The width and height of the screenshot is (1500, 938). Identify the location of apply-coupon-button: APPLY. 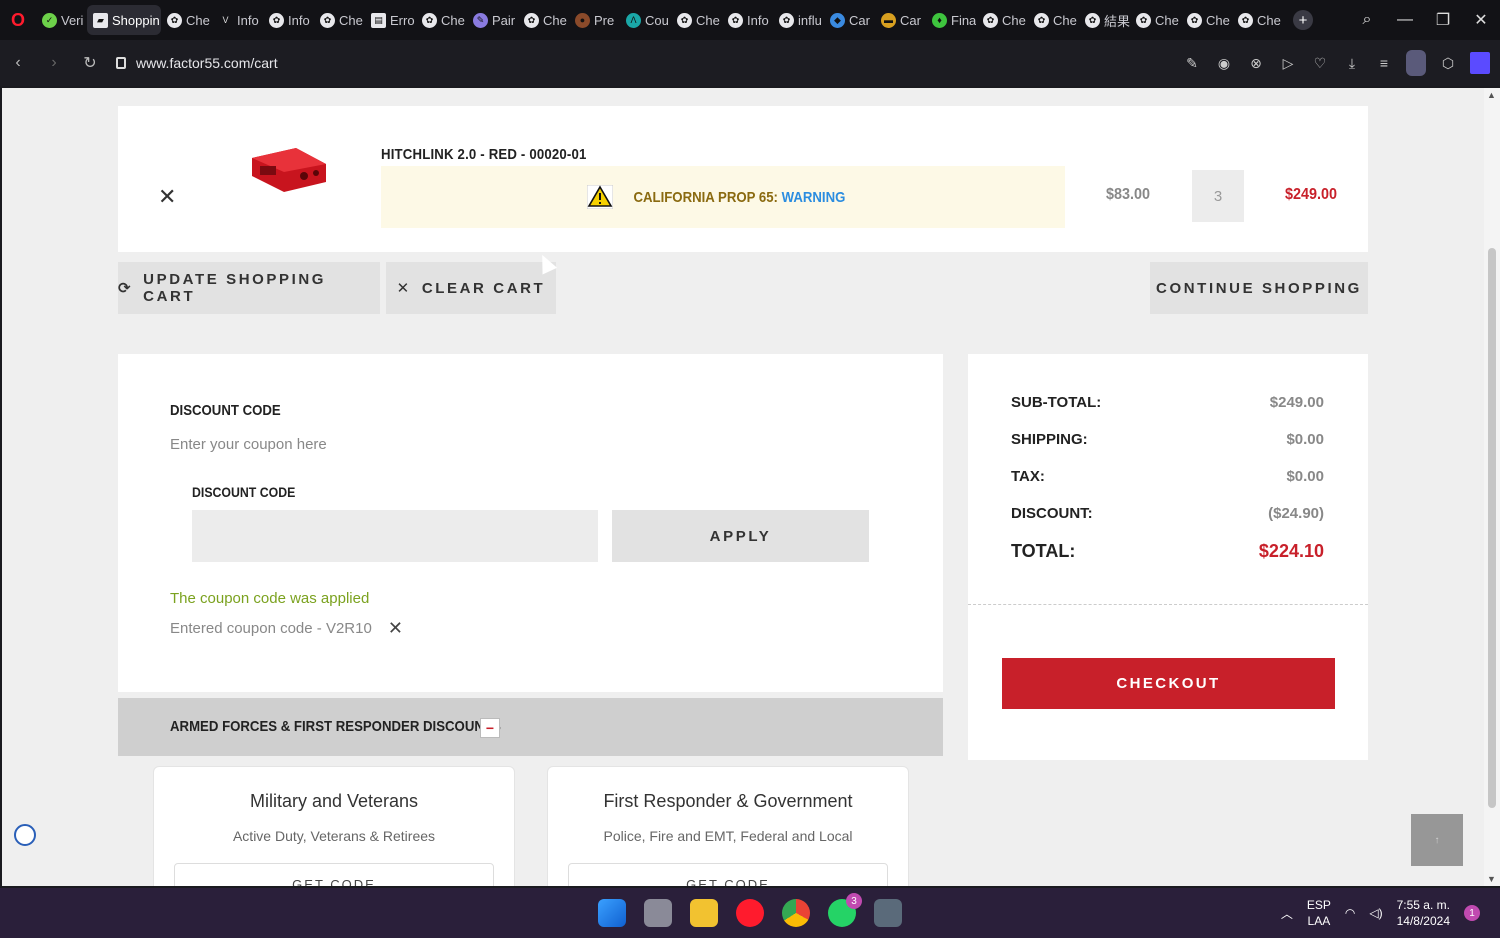
(740, 536).